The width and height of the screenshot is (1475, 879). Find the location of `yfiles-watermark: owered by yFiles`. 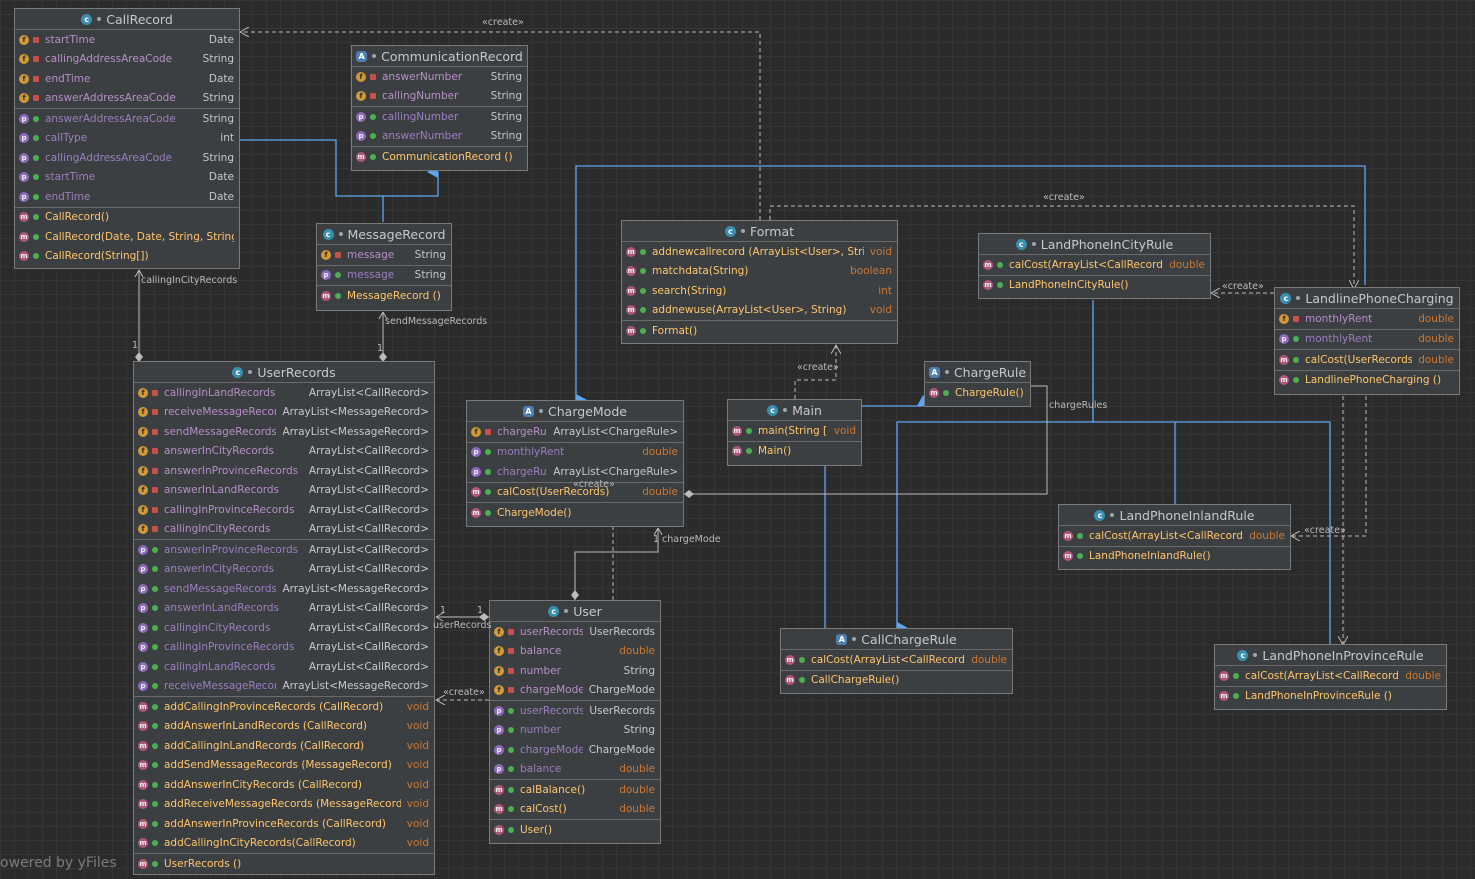

yfiles-watermark: owered by yFiles is located at coordinates (58, 863).